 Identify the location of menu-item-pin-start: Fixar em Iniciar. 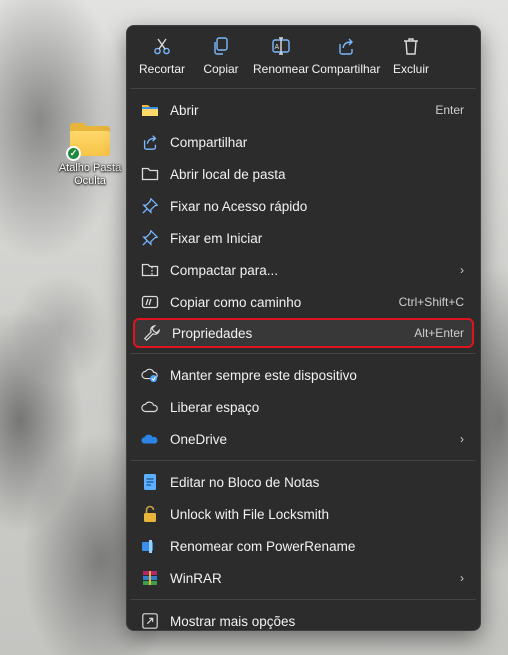
(303, 238).